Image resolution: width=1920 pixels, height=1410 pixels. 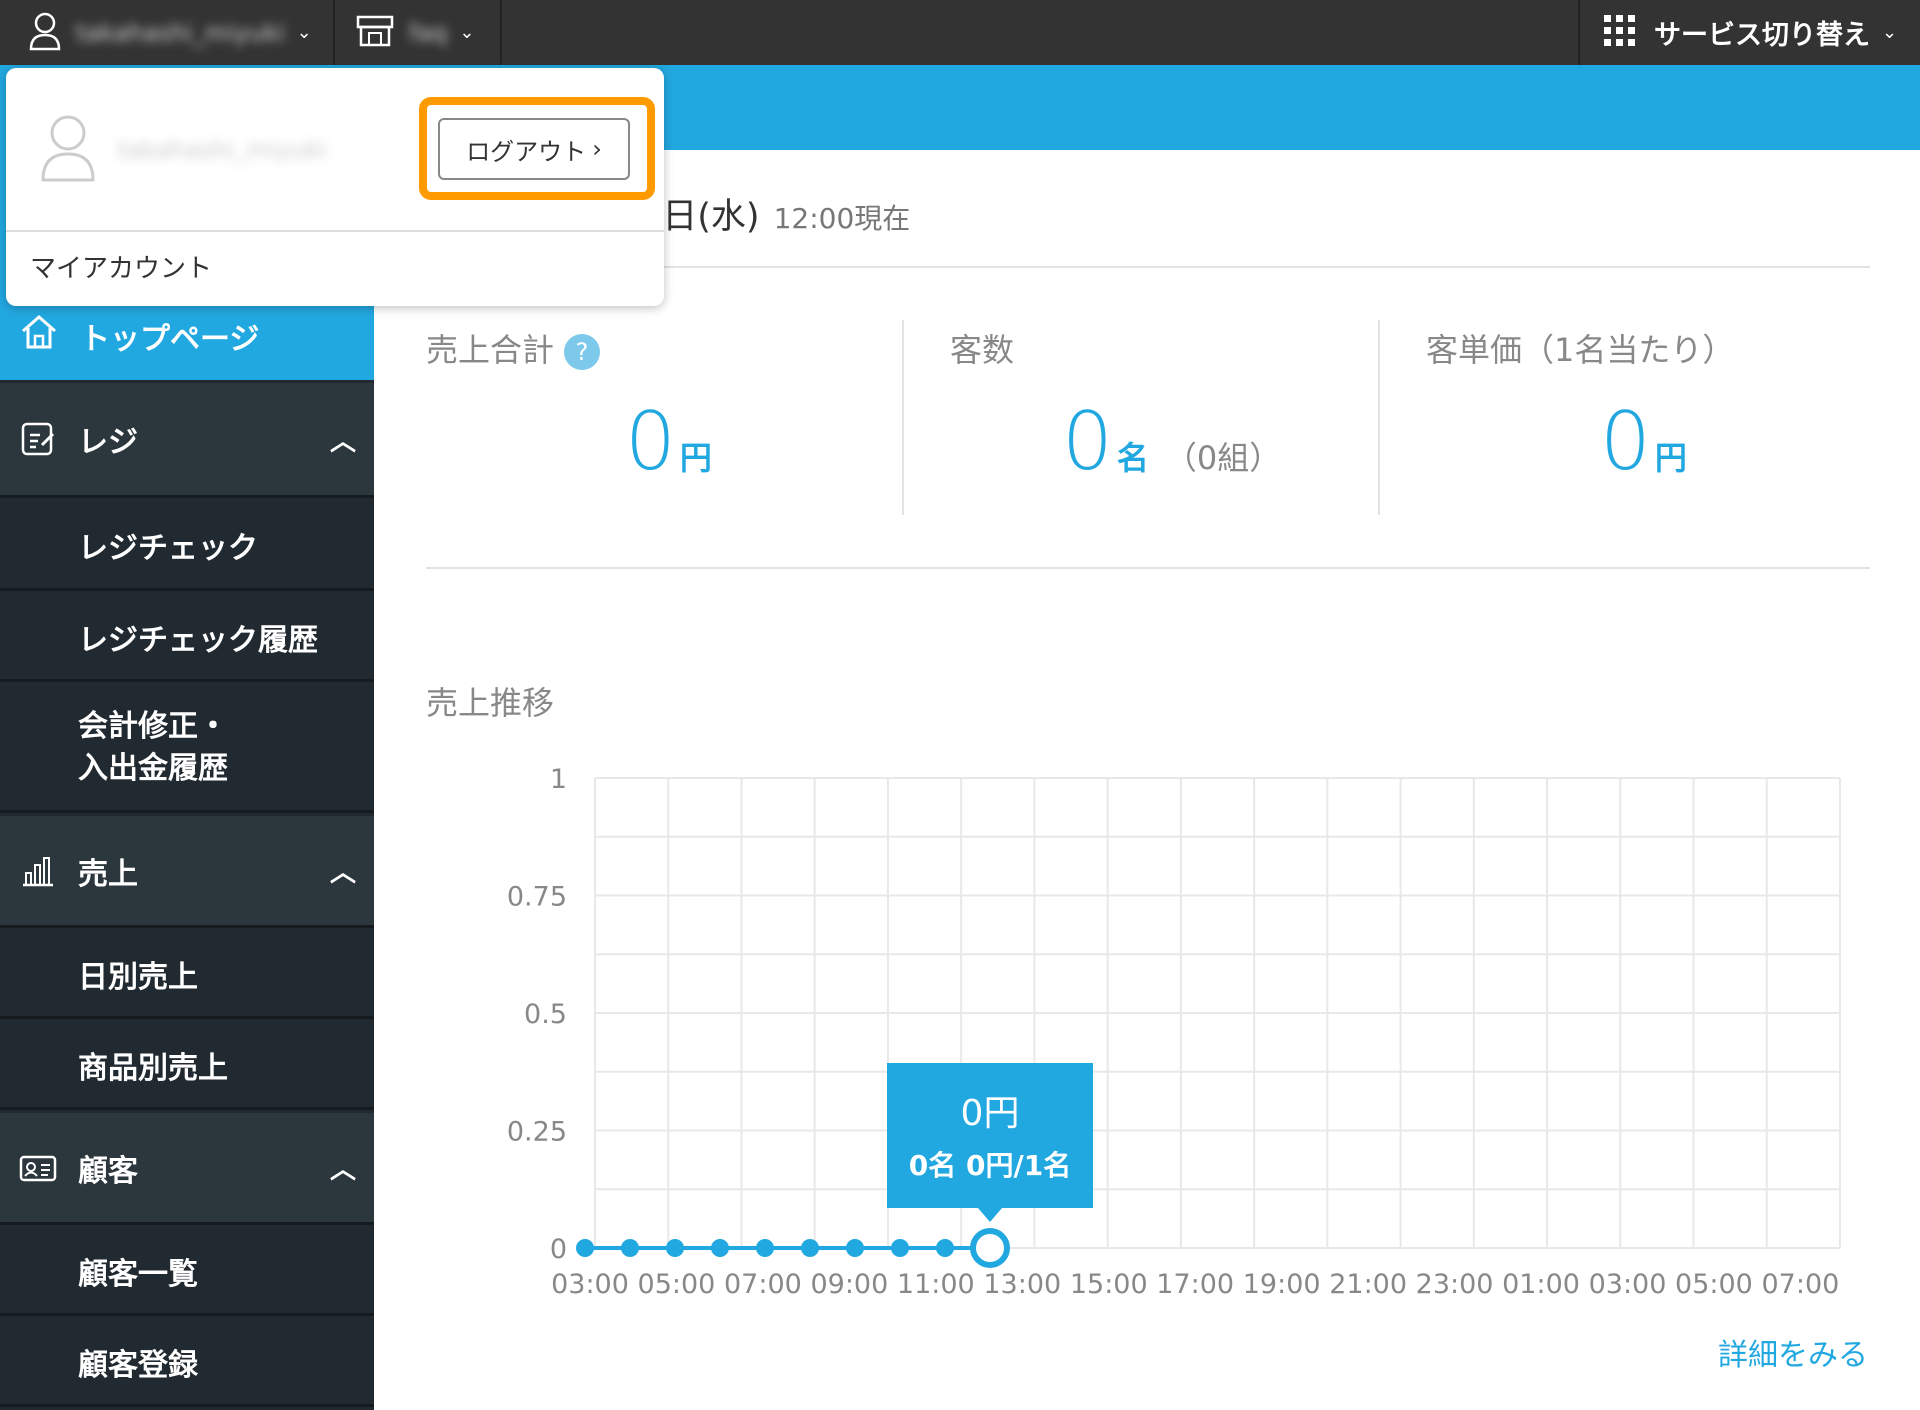 I want to click on sidebar-item-payment-history: 会計修正・ 入出金履歴, so click(x=187, y=749).